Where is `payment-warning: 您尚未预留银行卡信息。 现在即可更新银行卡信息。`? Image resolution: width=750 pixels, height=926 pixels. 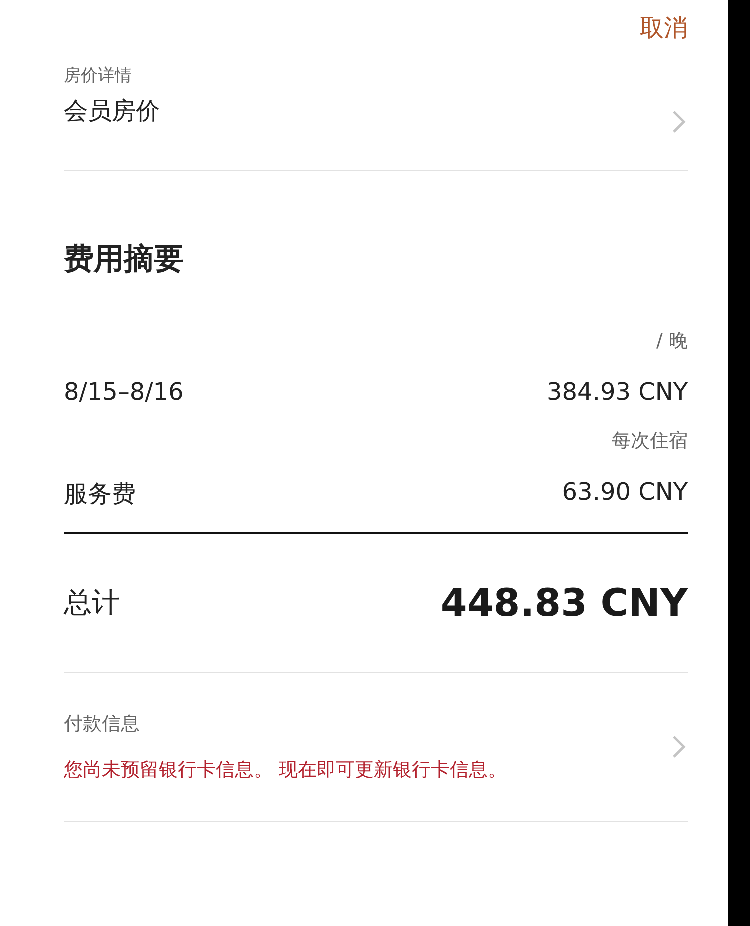 payment-warning: 您尚未预留银行卡信息。 现在即可更新银行卡信息。 is located at coordinates (286, 770).